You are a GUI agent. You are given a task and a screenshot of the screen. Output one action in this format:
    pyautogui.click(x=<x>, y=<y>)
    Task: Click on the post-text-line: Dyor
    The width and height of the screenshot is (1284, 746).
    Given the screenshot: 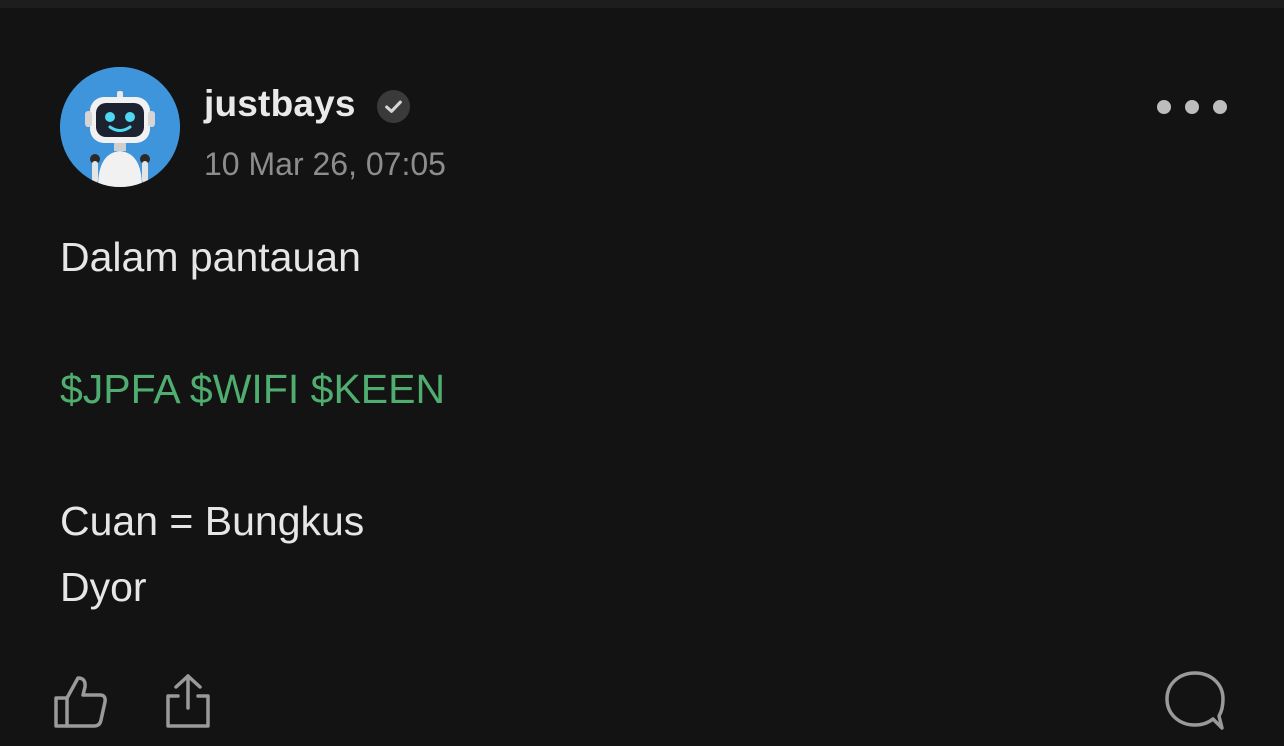 What is the action you would take?
    pyautogui.click(x=103, y=587)
    